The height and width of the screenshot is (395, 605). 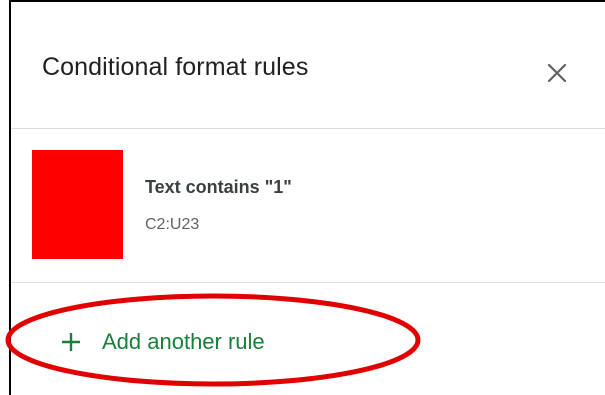 What do you see at coordinates (308, 282) in the screenshot?
I see `rule-divider` at bounding box center [308, 282].